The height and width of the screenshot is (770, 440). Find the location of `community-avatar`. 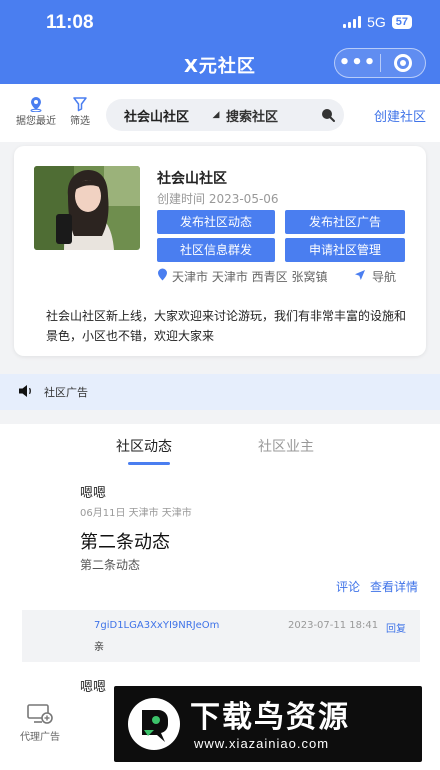

community-avatar is located at coordinates (87, 208).